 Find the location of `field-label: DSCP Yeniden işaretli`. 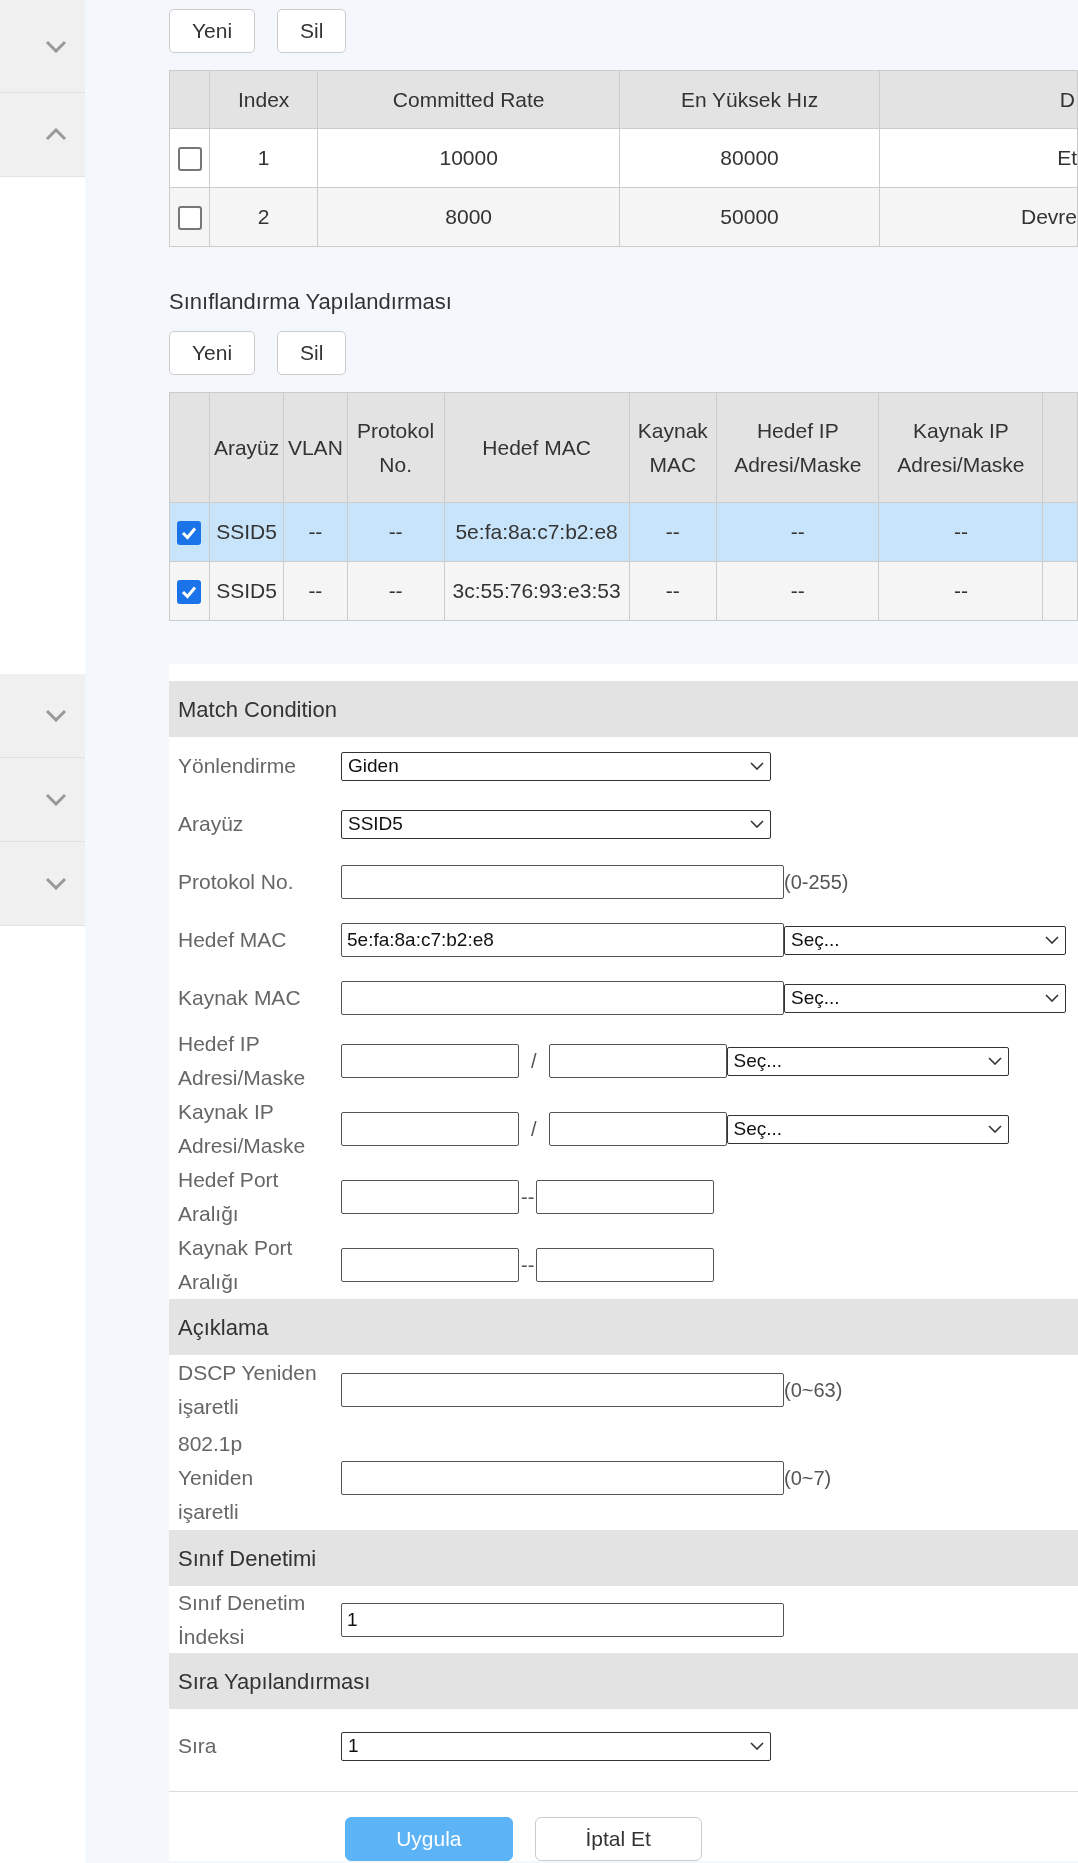

field-label: DSCP Yeniden işaretli is located at coordinates (247, 1390).